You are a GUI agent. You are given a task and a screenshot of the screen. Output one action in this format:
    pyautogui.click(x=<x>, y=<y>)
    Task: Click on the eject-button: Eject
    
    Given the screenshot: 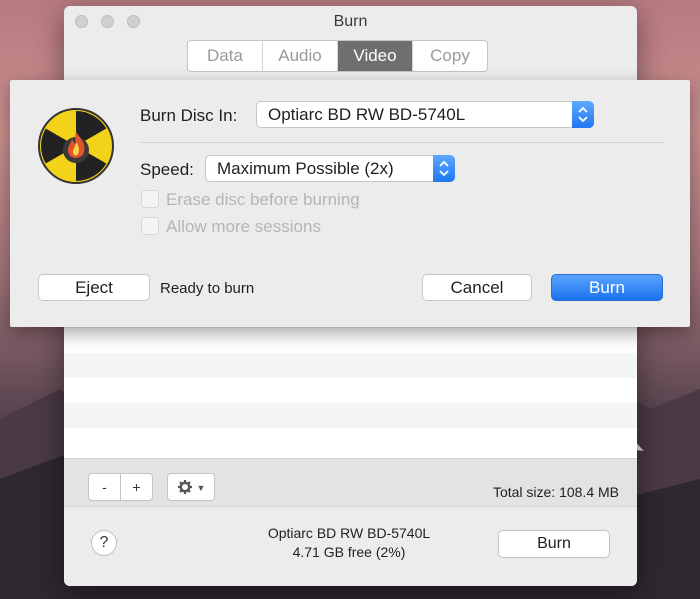 What is the action you would take?
    pyautogui.click(x=94, y=287)
    